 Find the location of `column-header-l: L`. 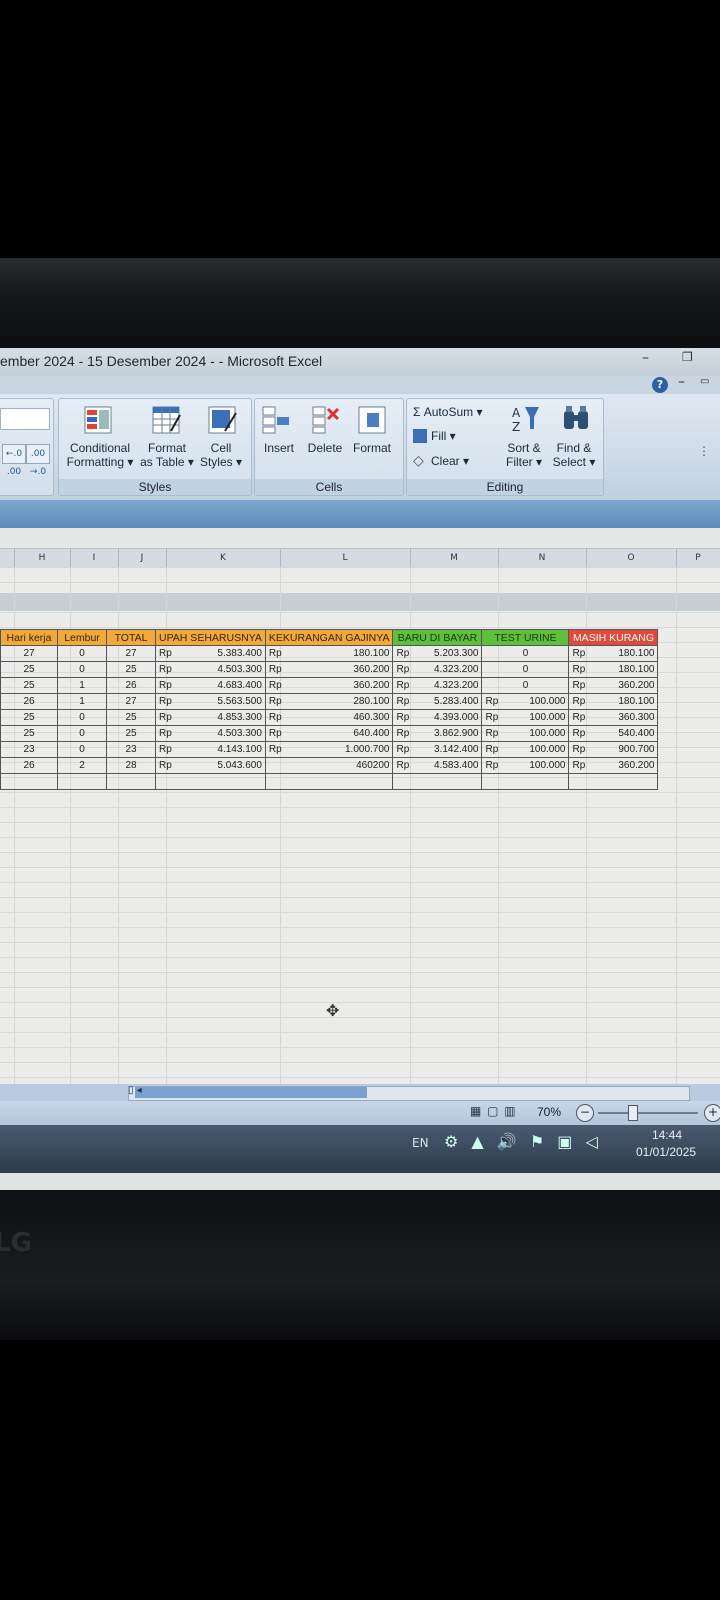

column-header-l: L is located at coordinates (345, 558).